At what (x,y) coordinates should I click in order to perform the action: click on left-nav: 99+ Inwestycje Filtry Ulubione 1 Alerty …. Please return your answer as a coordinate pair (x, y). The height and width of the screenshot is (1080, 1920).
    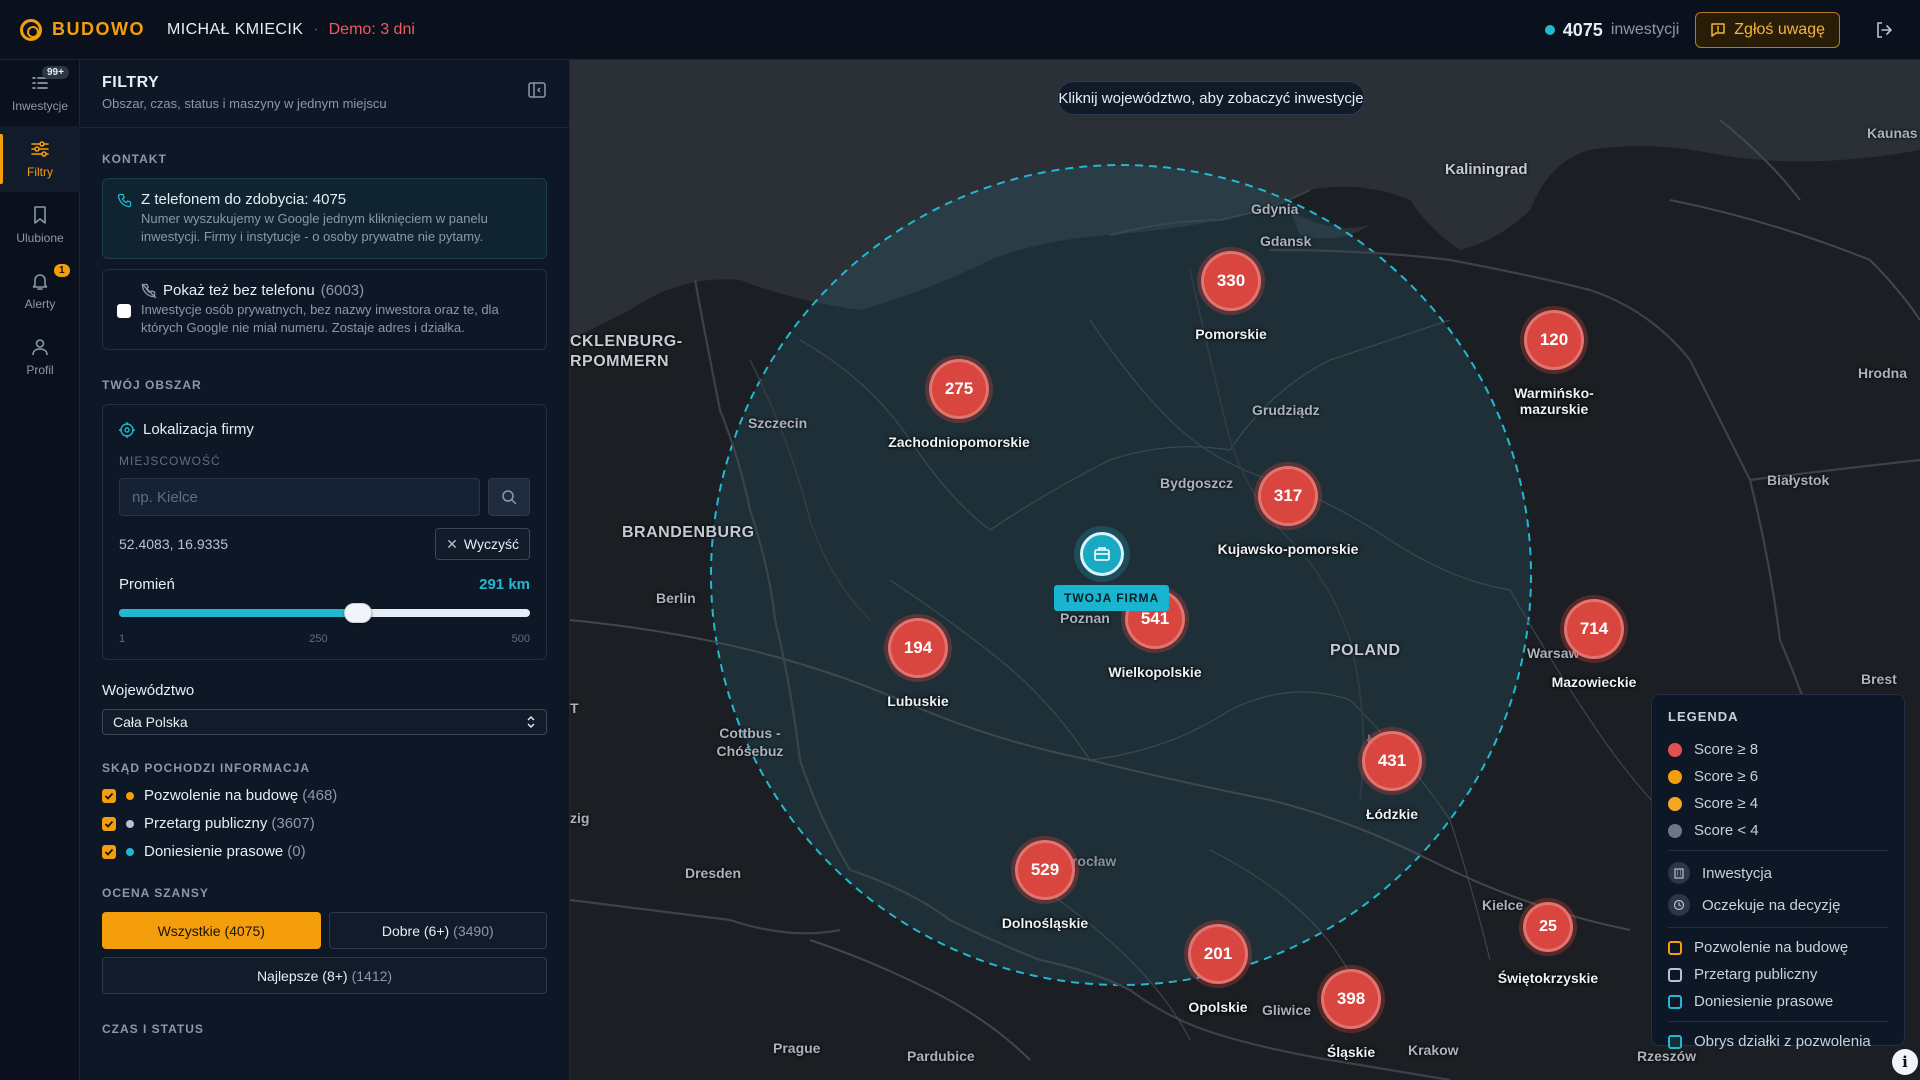
    Looking at the image, I should click on (40, 570).